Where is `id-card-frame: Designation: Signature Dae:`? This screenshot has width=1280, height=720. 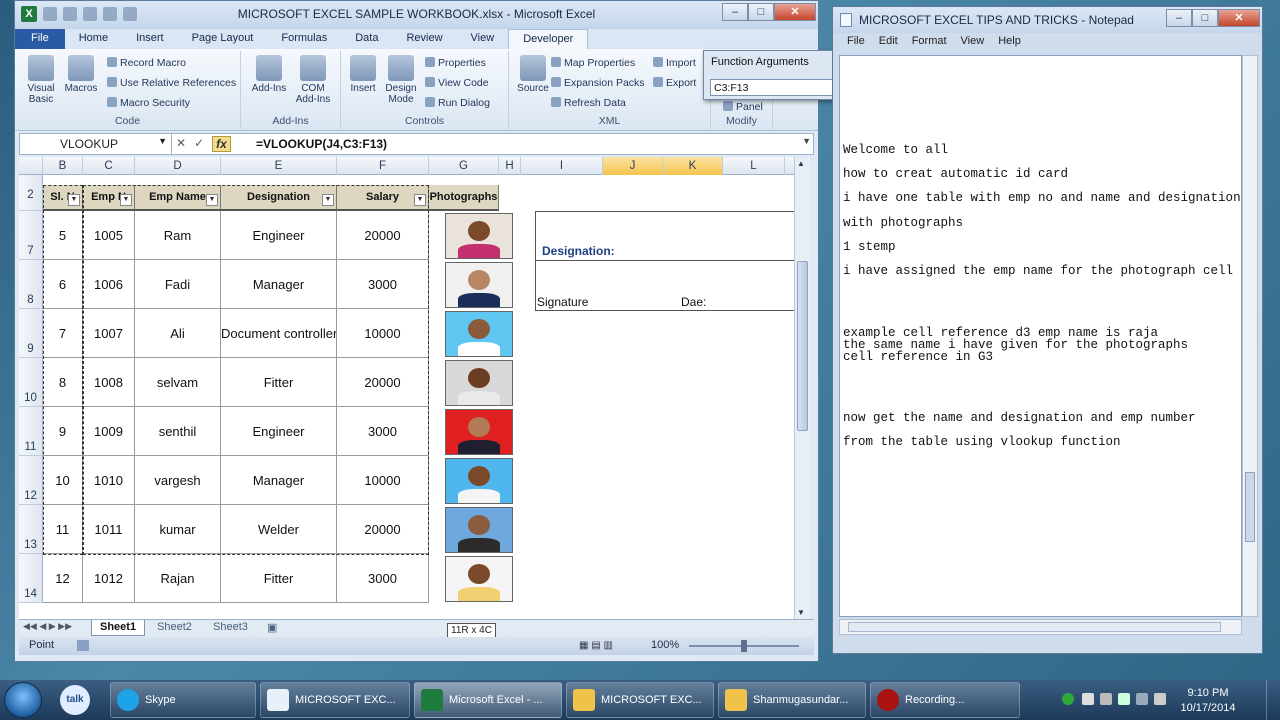 id-card-frame: Designation: Signature Dae: is located at coordinates (665, 261).